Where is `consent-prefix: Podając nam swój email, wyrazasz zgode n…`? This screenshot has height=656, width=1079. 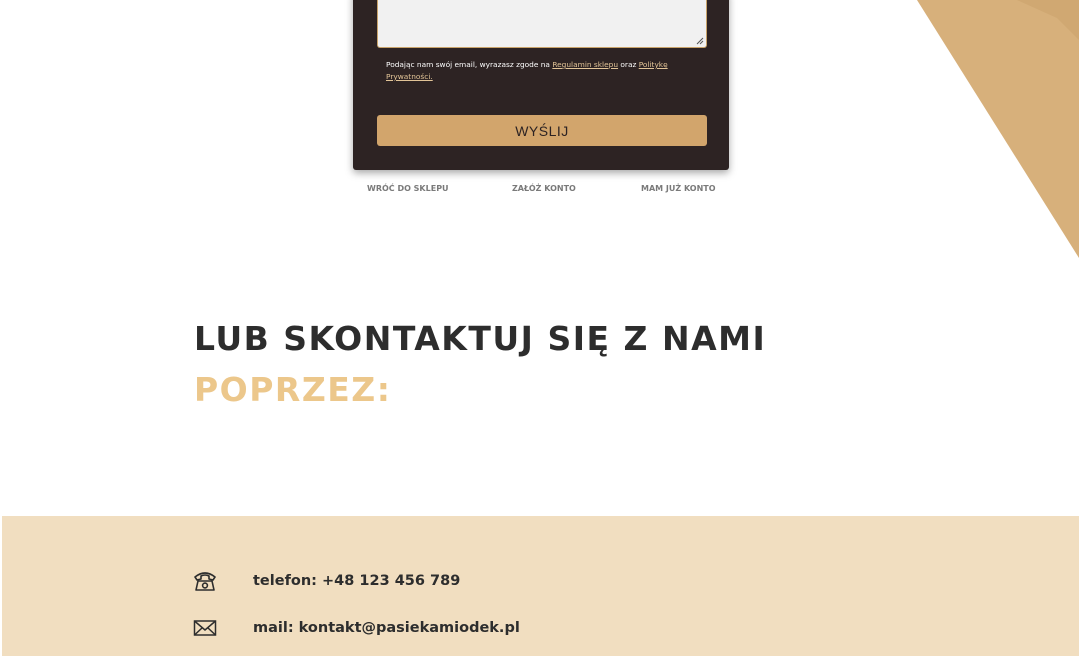
consent-prefix: Podając nam swój email, wyrazasz zgode n… is located at coordinates (468, 64).